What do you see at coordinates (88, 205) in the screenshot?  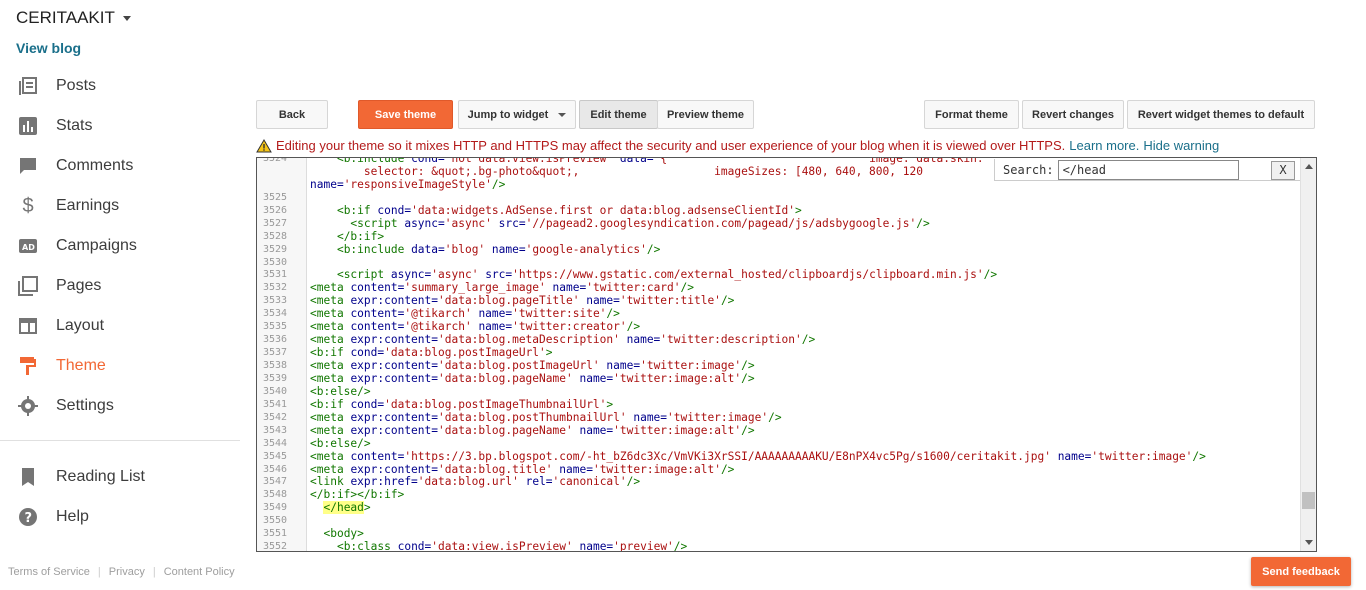 I see `sidebar-item-label: Earnings` at bounding box center [88, 205].